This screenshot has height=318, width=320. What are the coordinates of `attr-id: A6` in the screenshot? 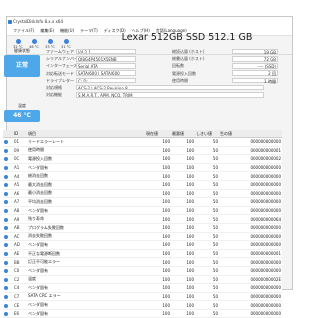 It's located at (20, 194).